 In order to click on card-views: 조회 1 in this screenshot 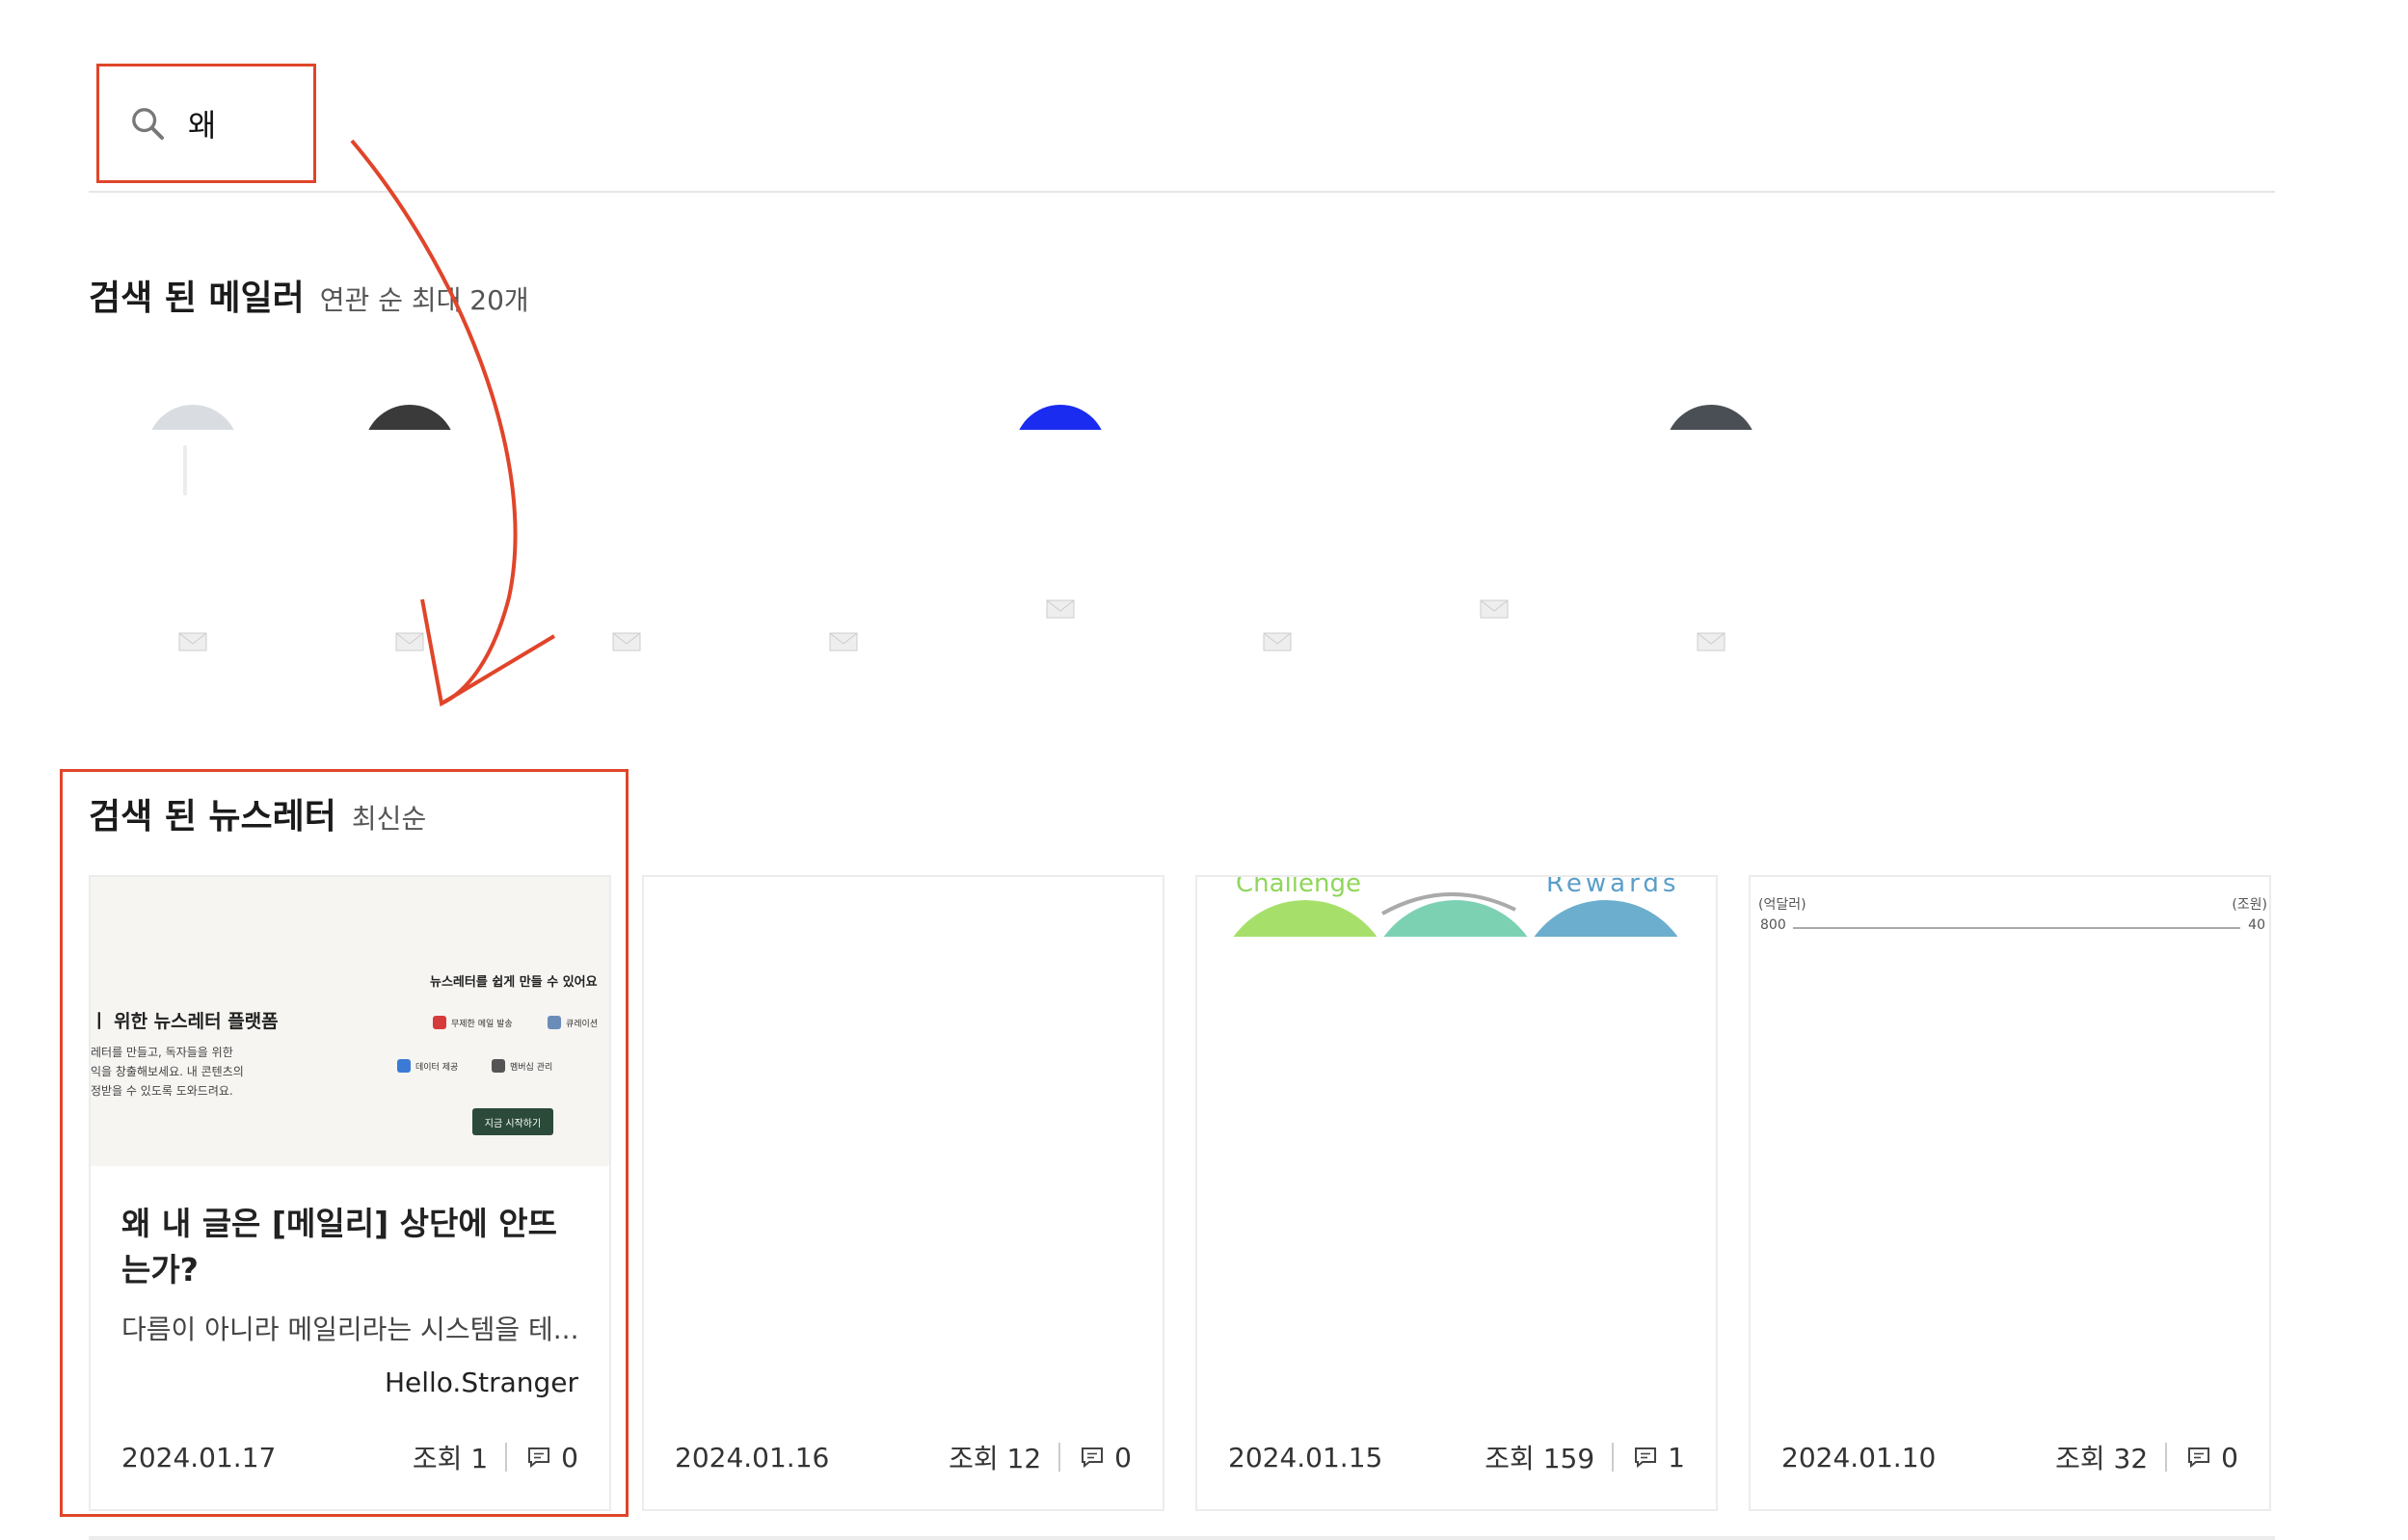, I will do `click(450, 1458)`.